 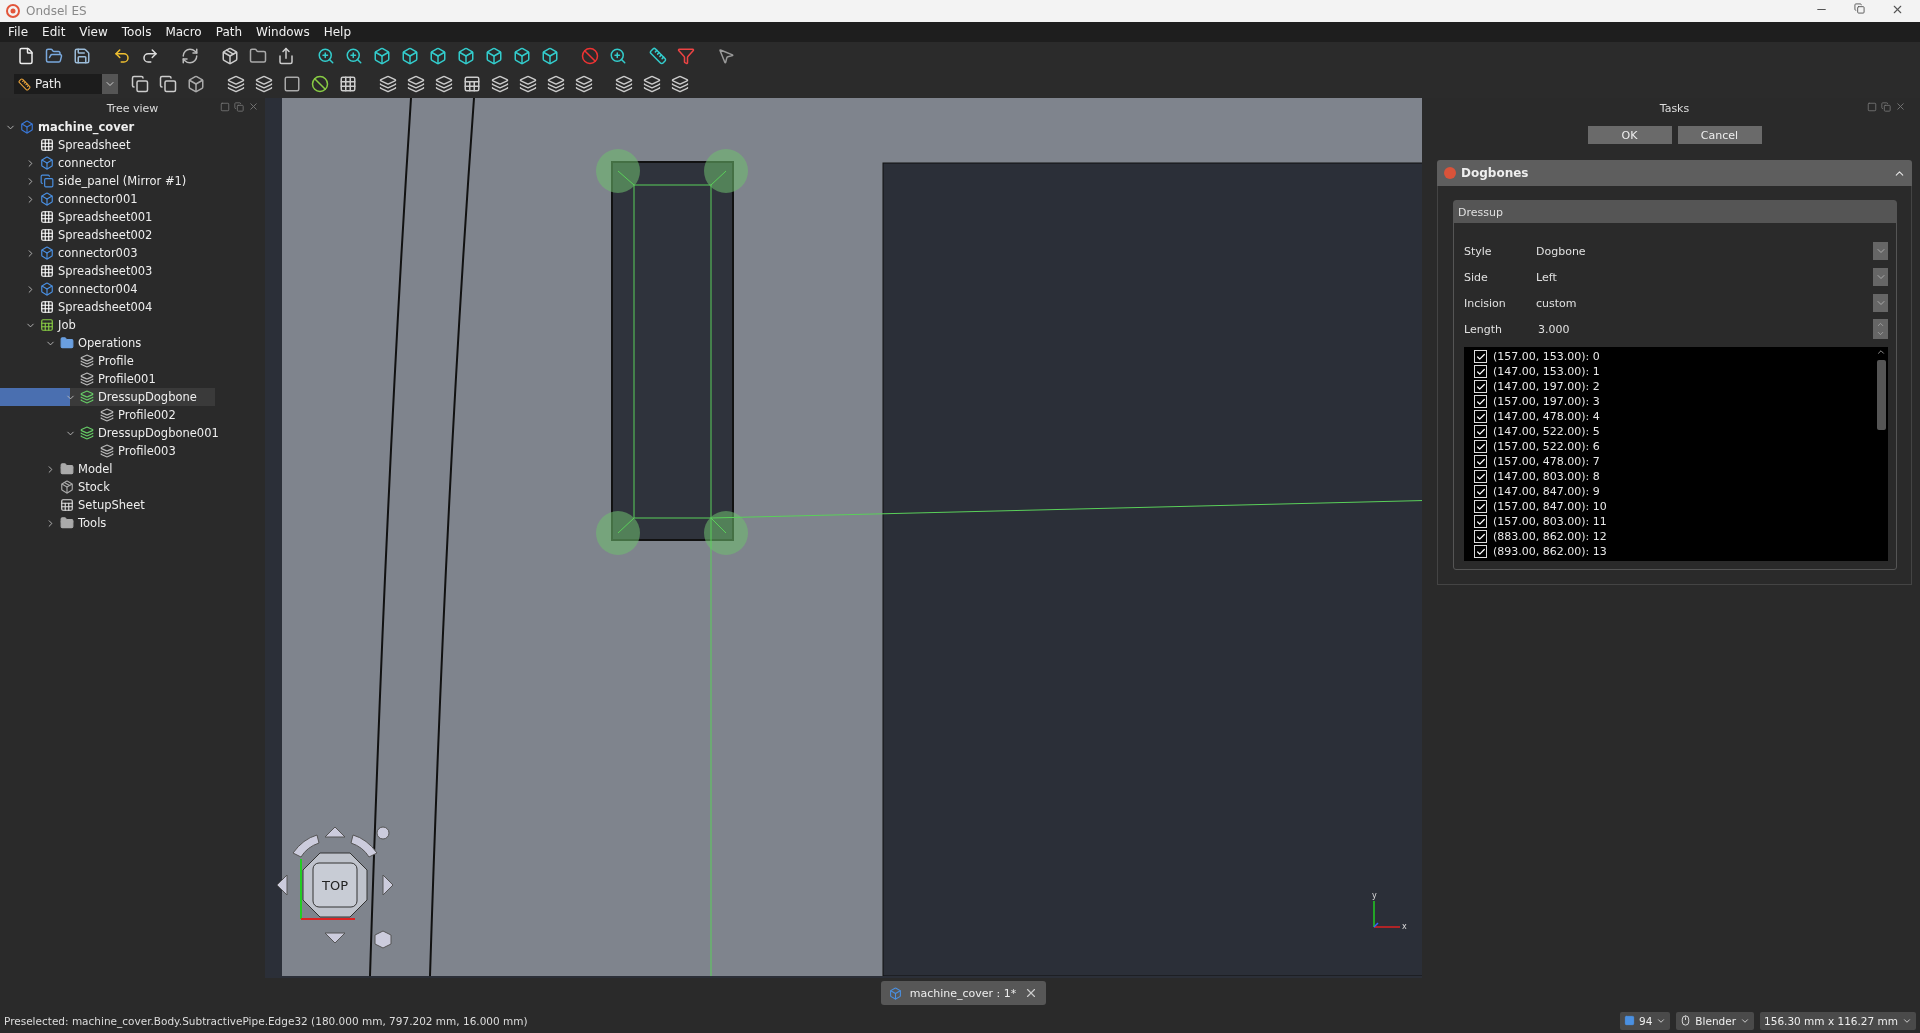 What do you see at coordinates (132, 343) in the screenshot?
I see `tree-item: Operations` at bounding box center [132, 343].